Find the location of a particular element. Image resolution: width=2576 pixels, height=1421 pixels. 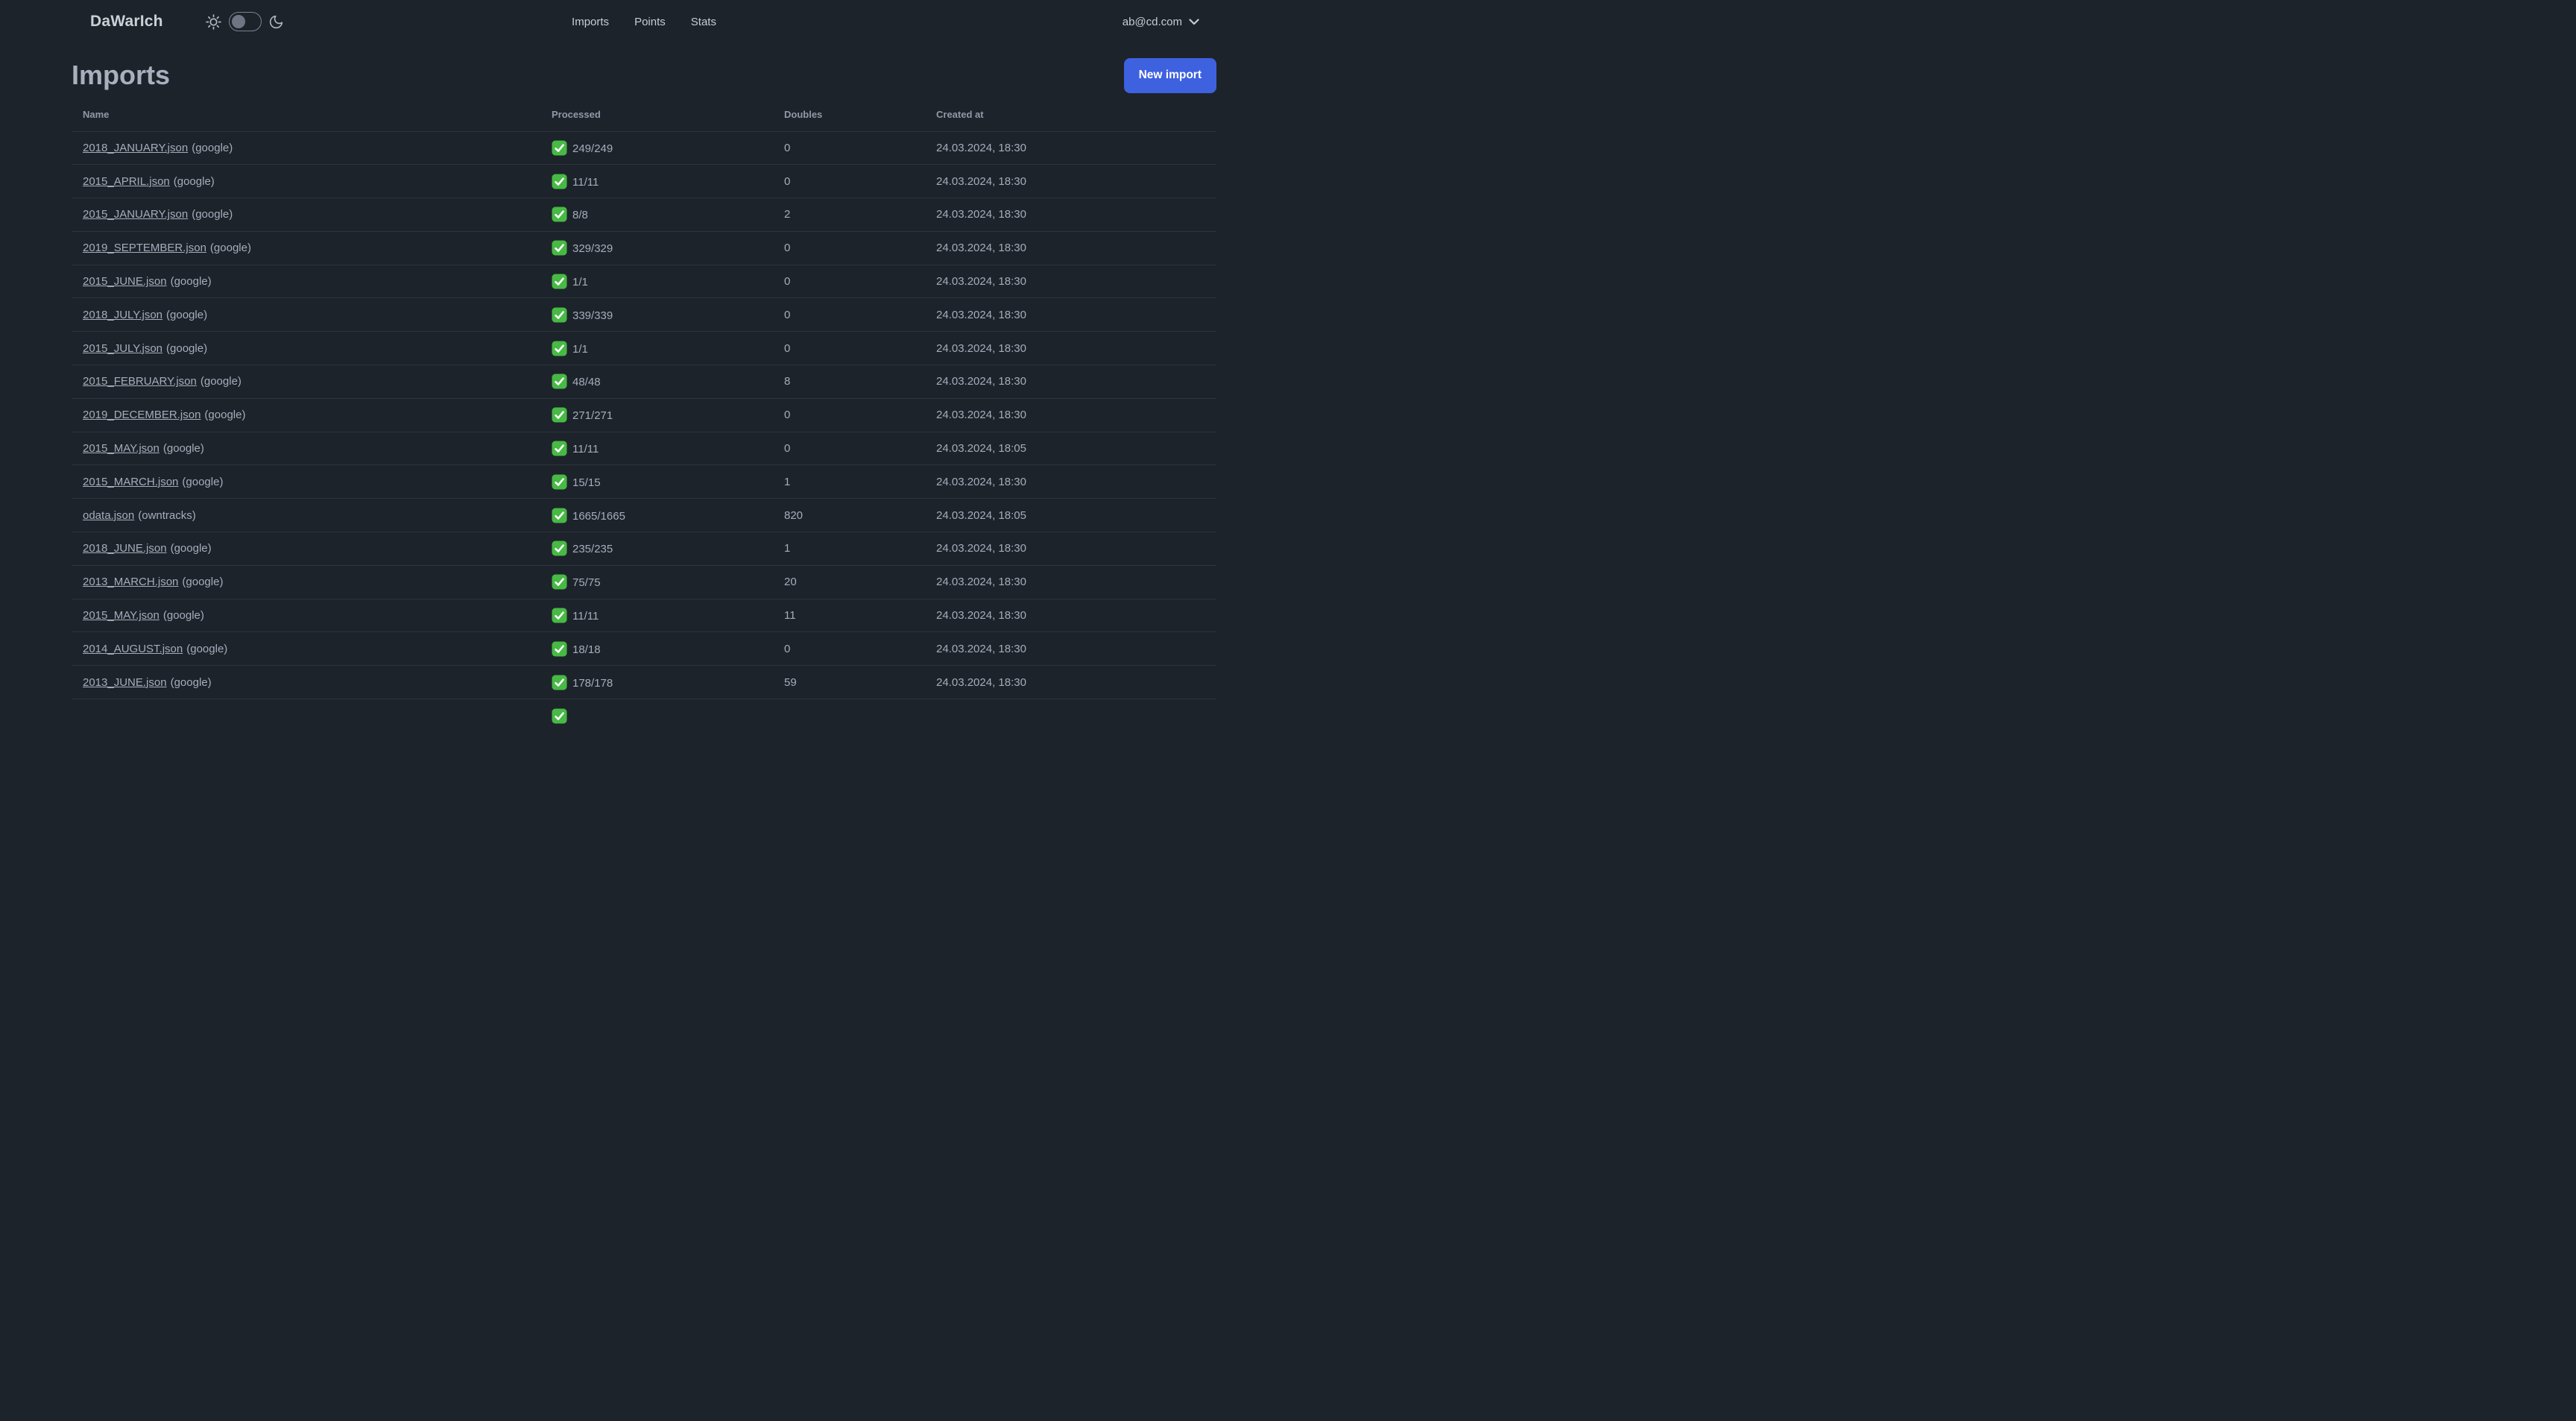

import-file-link: 2015_APRIL.json is located at coordinates (126, 181).